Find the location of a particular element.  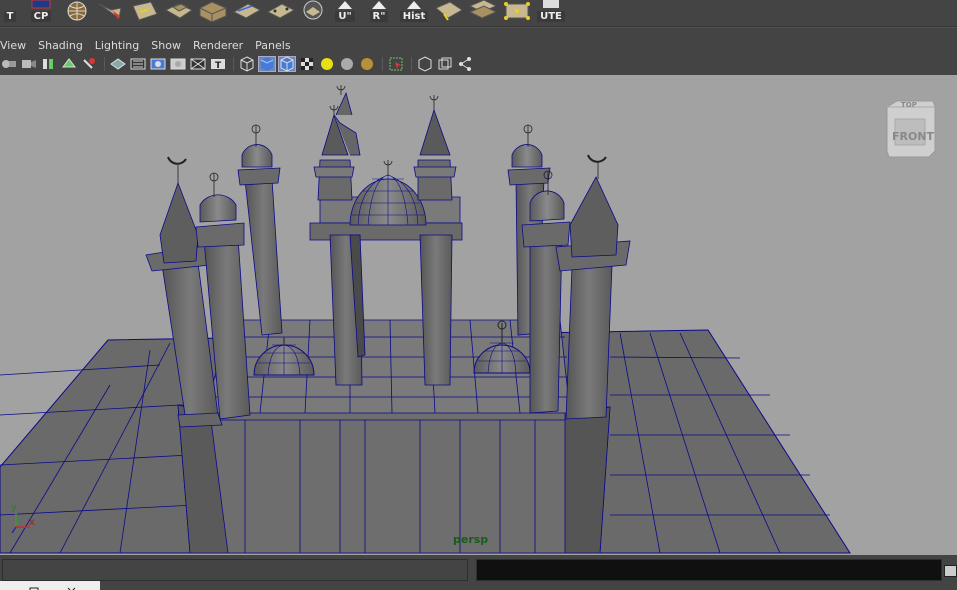

viewcube-front-label: FRONT is located at coordinates (913, 136).